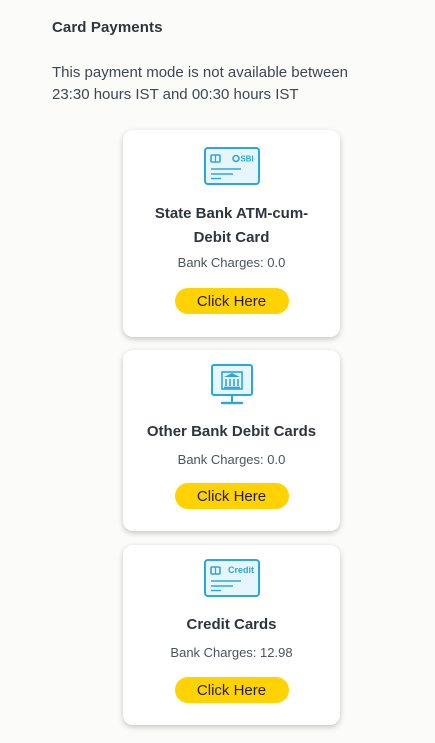 The width and height of the screenshot is (435, 743). What do you see at coordinates (246, 159) in the screenshot?
I see `sbi-icon-text: SBI` at bounding box center [246, 159].